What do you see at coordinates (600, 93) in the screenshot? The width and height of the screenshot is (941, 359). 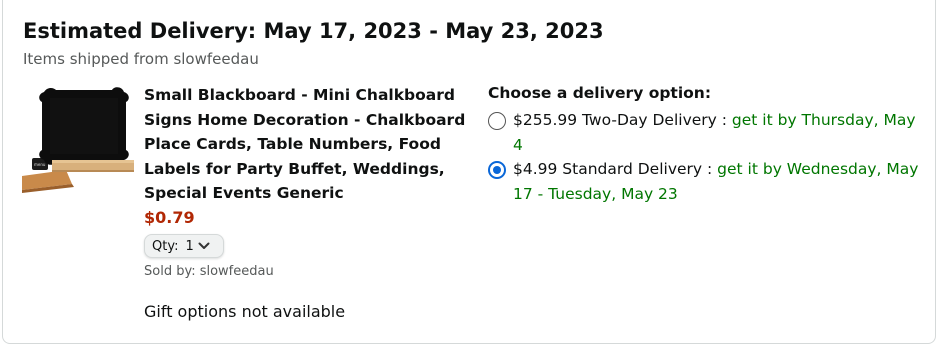 I see `delivery-options-heading: Choose a delivery option:` at bounding box center [600, 93].